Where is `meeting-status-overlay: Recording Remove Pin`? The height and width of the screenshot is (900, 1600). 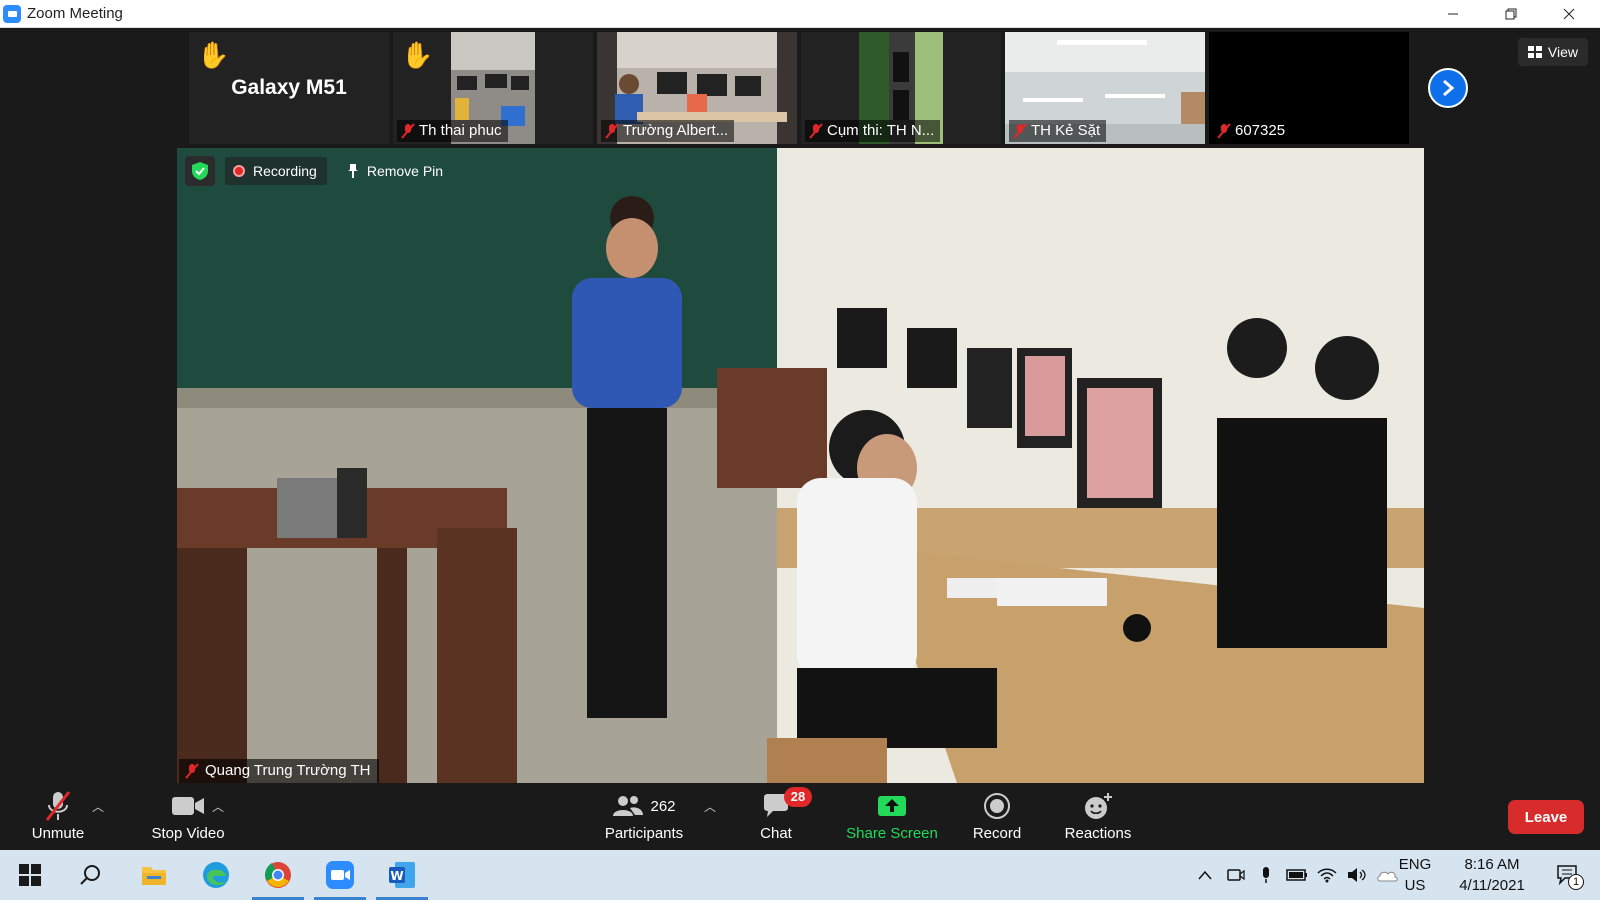 meeting-status-overlay: Recording Remove Pin is located at coordinates (319, 171).